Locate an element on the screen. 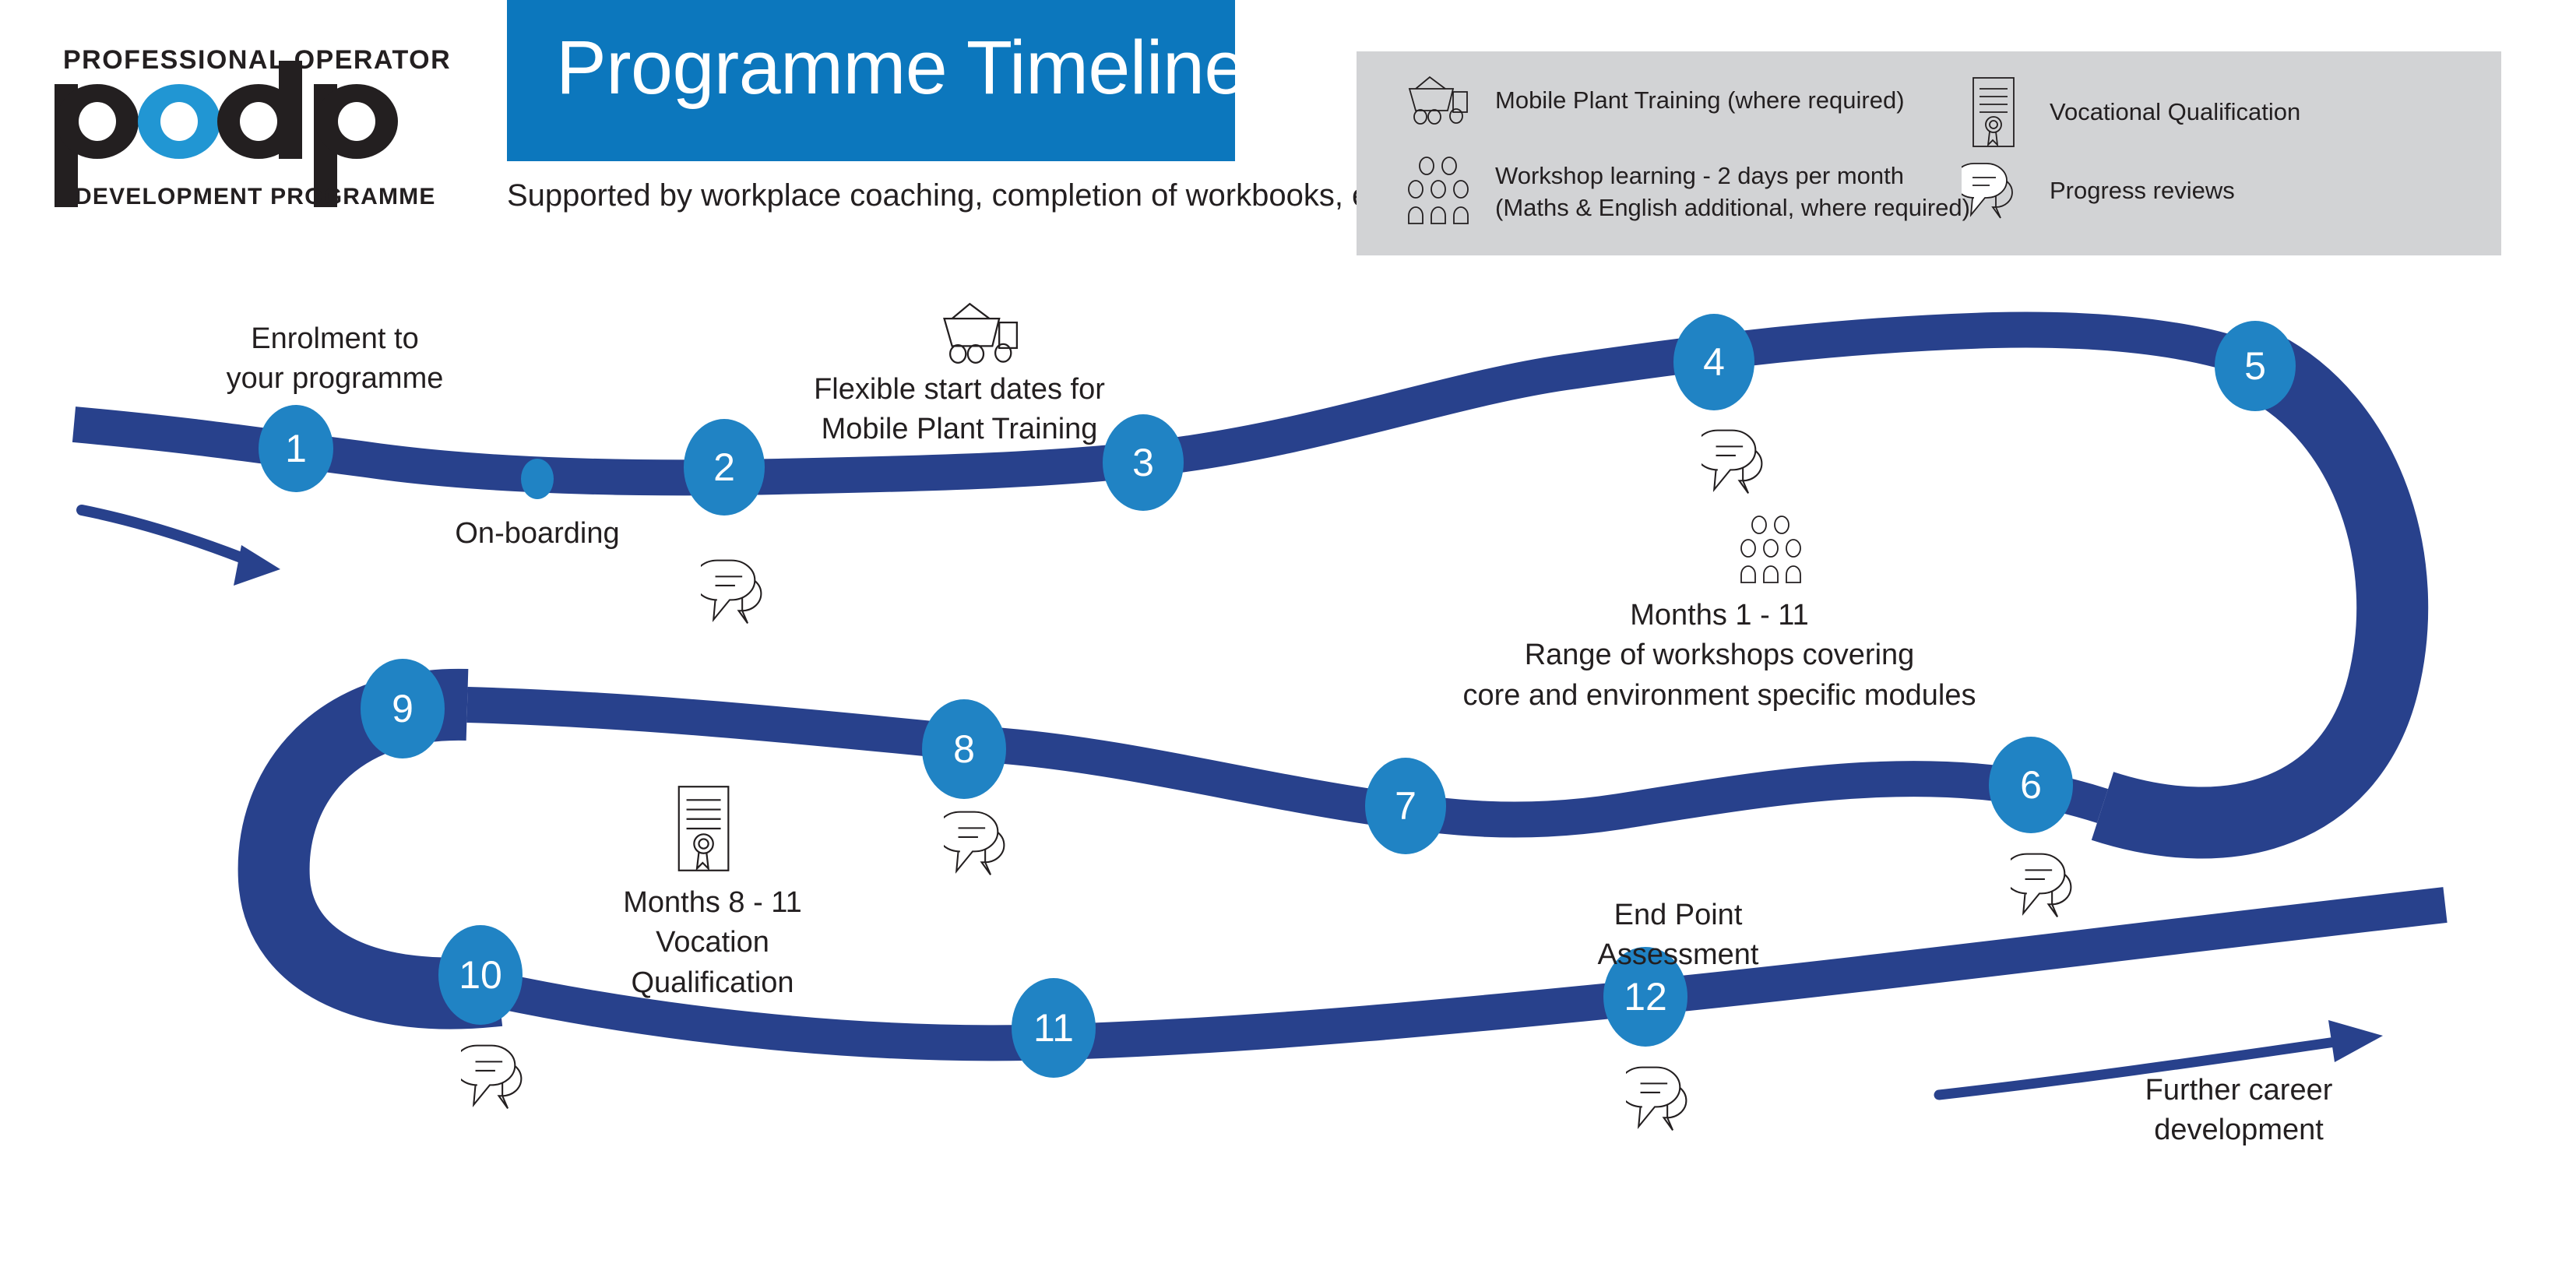  workshop-people-icon is located at coordinates (1773, 551).